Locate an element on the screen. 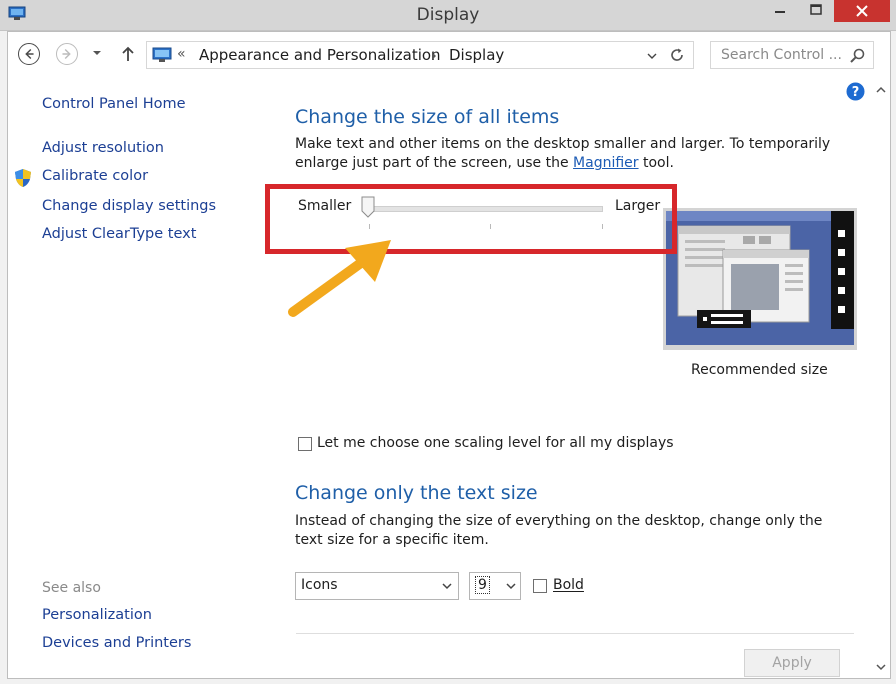 This screenshot has height=684, width=896. vertical-scrollbar is located at coordinates (881, 378).